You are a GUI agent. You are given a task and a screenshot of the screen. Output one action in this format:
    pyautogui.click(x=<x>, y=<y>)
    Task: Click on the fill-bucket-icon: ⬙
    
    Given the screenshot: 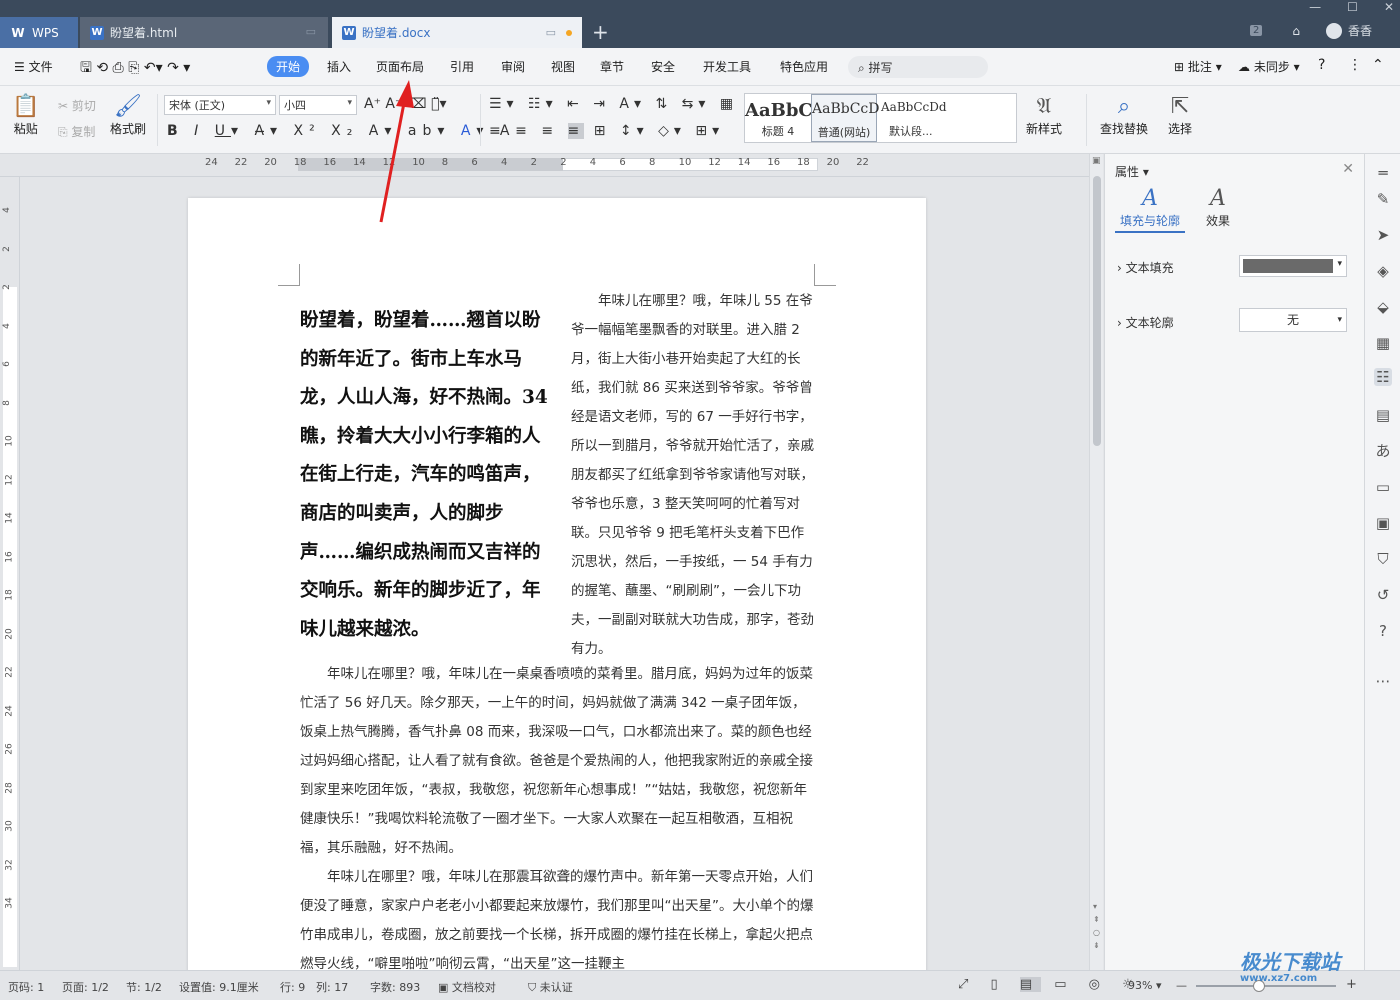 What is the action you would take?
    pyautogui.click(x=1383, y=307)
    